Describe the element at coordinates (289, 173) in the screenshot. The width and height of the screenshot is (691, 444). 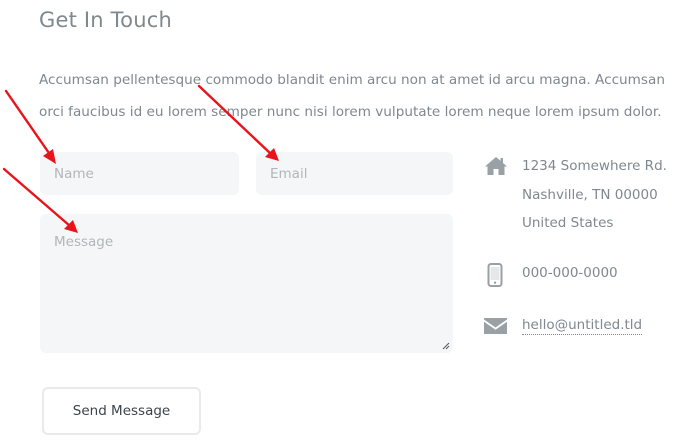
I see `email-placeholder: Email` at that location.